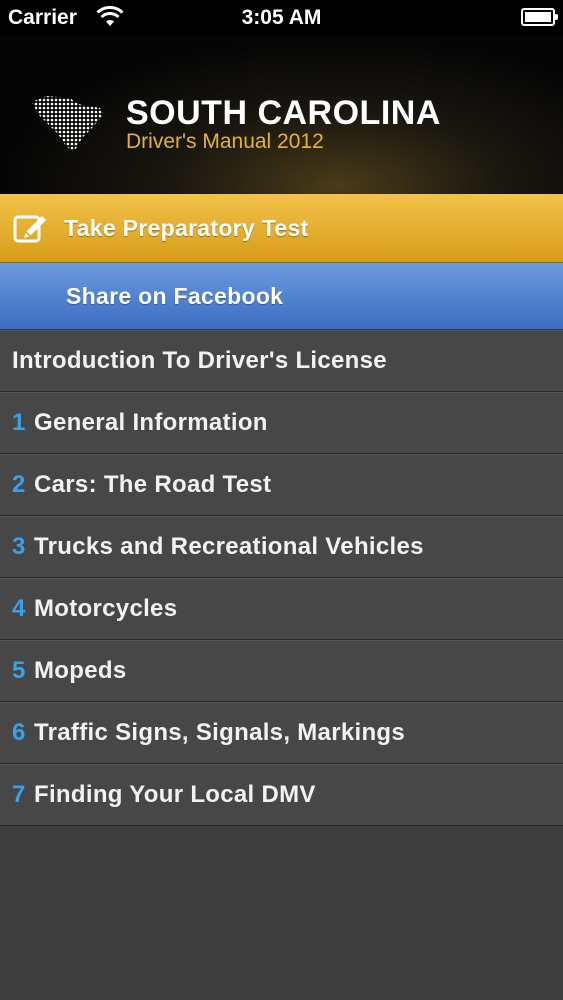 The width and height of the screenshot is (563, 1000). Describe the element at coordinates (151, 422) in the screenshot. I see `menu-item-label: General Information` at that location.